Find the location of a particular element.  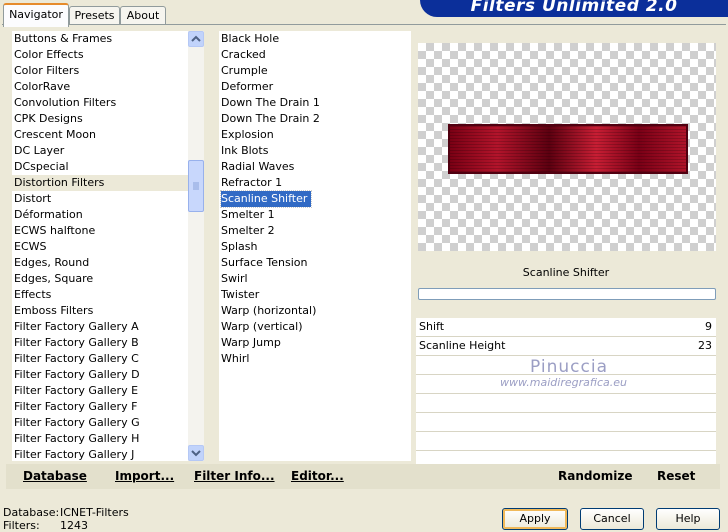

category-item-label: Filter Factory Gallery A is located at coordinates (76, 326).